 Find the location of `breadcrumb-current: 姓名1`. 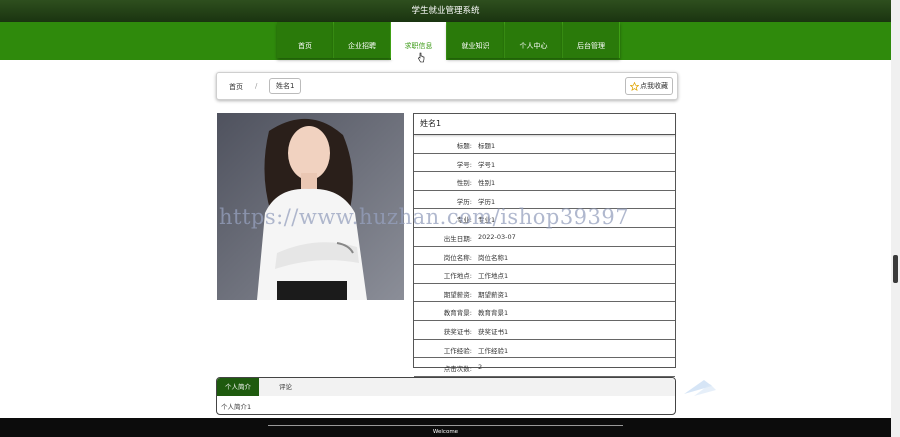

breadcrumb-current: 姓名1 is located at coordinates (285, 86).